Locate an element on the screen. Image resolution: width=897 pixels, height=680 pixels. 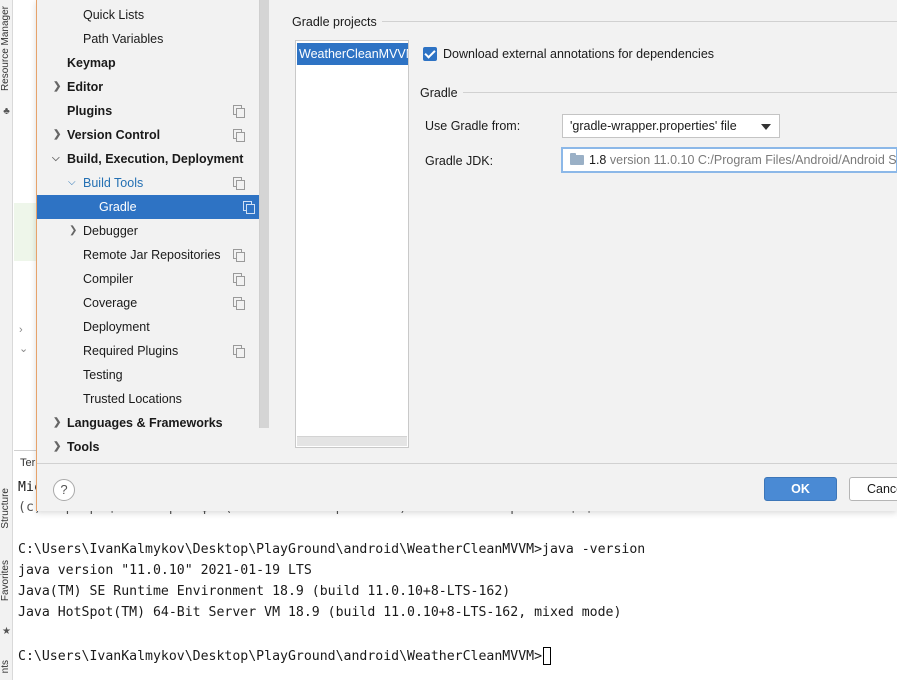
tree-item-build-tools: ⌵ Build Tools is located at coordinates (148, 183).